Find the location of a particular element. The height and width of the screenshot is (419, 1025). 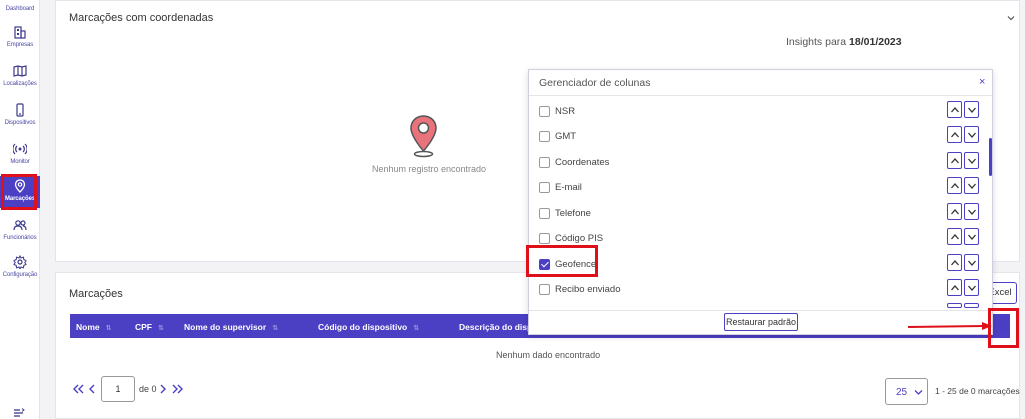

sidebar-item-label: Localizações is located at coordinates (20, 84).